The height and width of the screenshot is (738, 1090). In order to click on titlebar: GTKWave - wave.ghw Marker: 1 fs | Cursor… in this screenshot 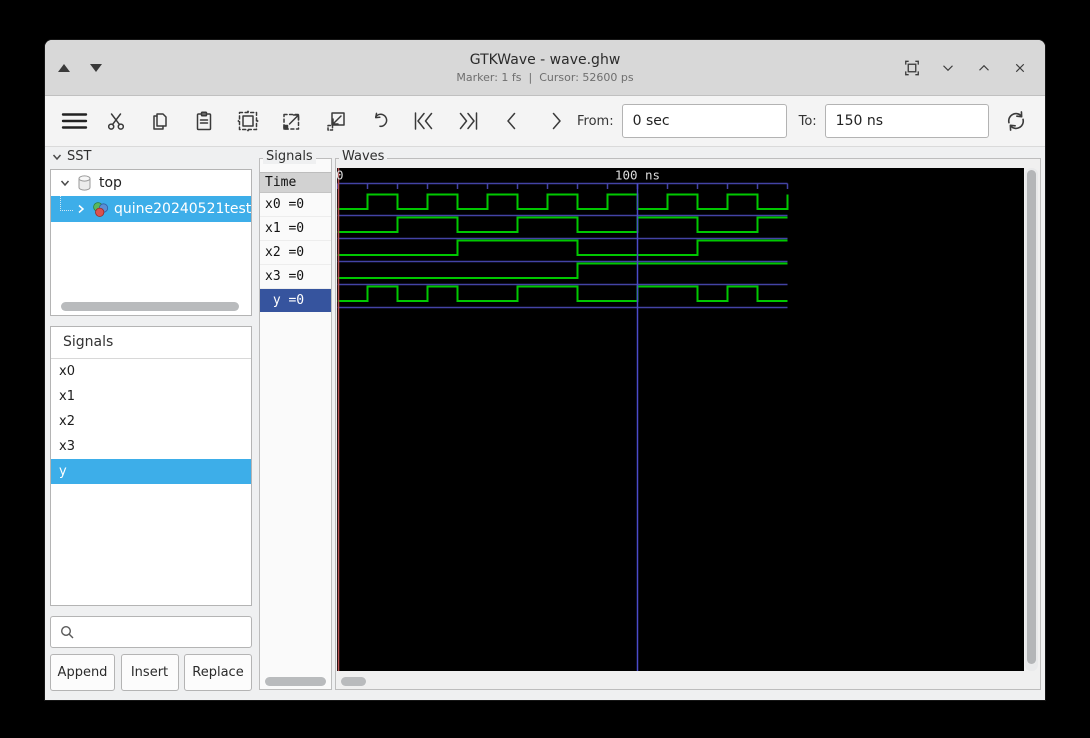, I will do `click(545, 68)`.